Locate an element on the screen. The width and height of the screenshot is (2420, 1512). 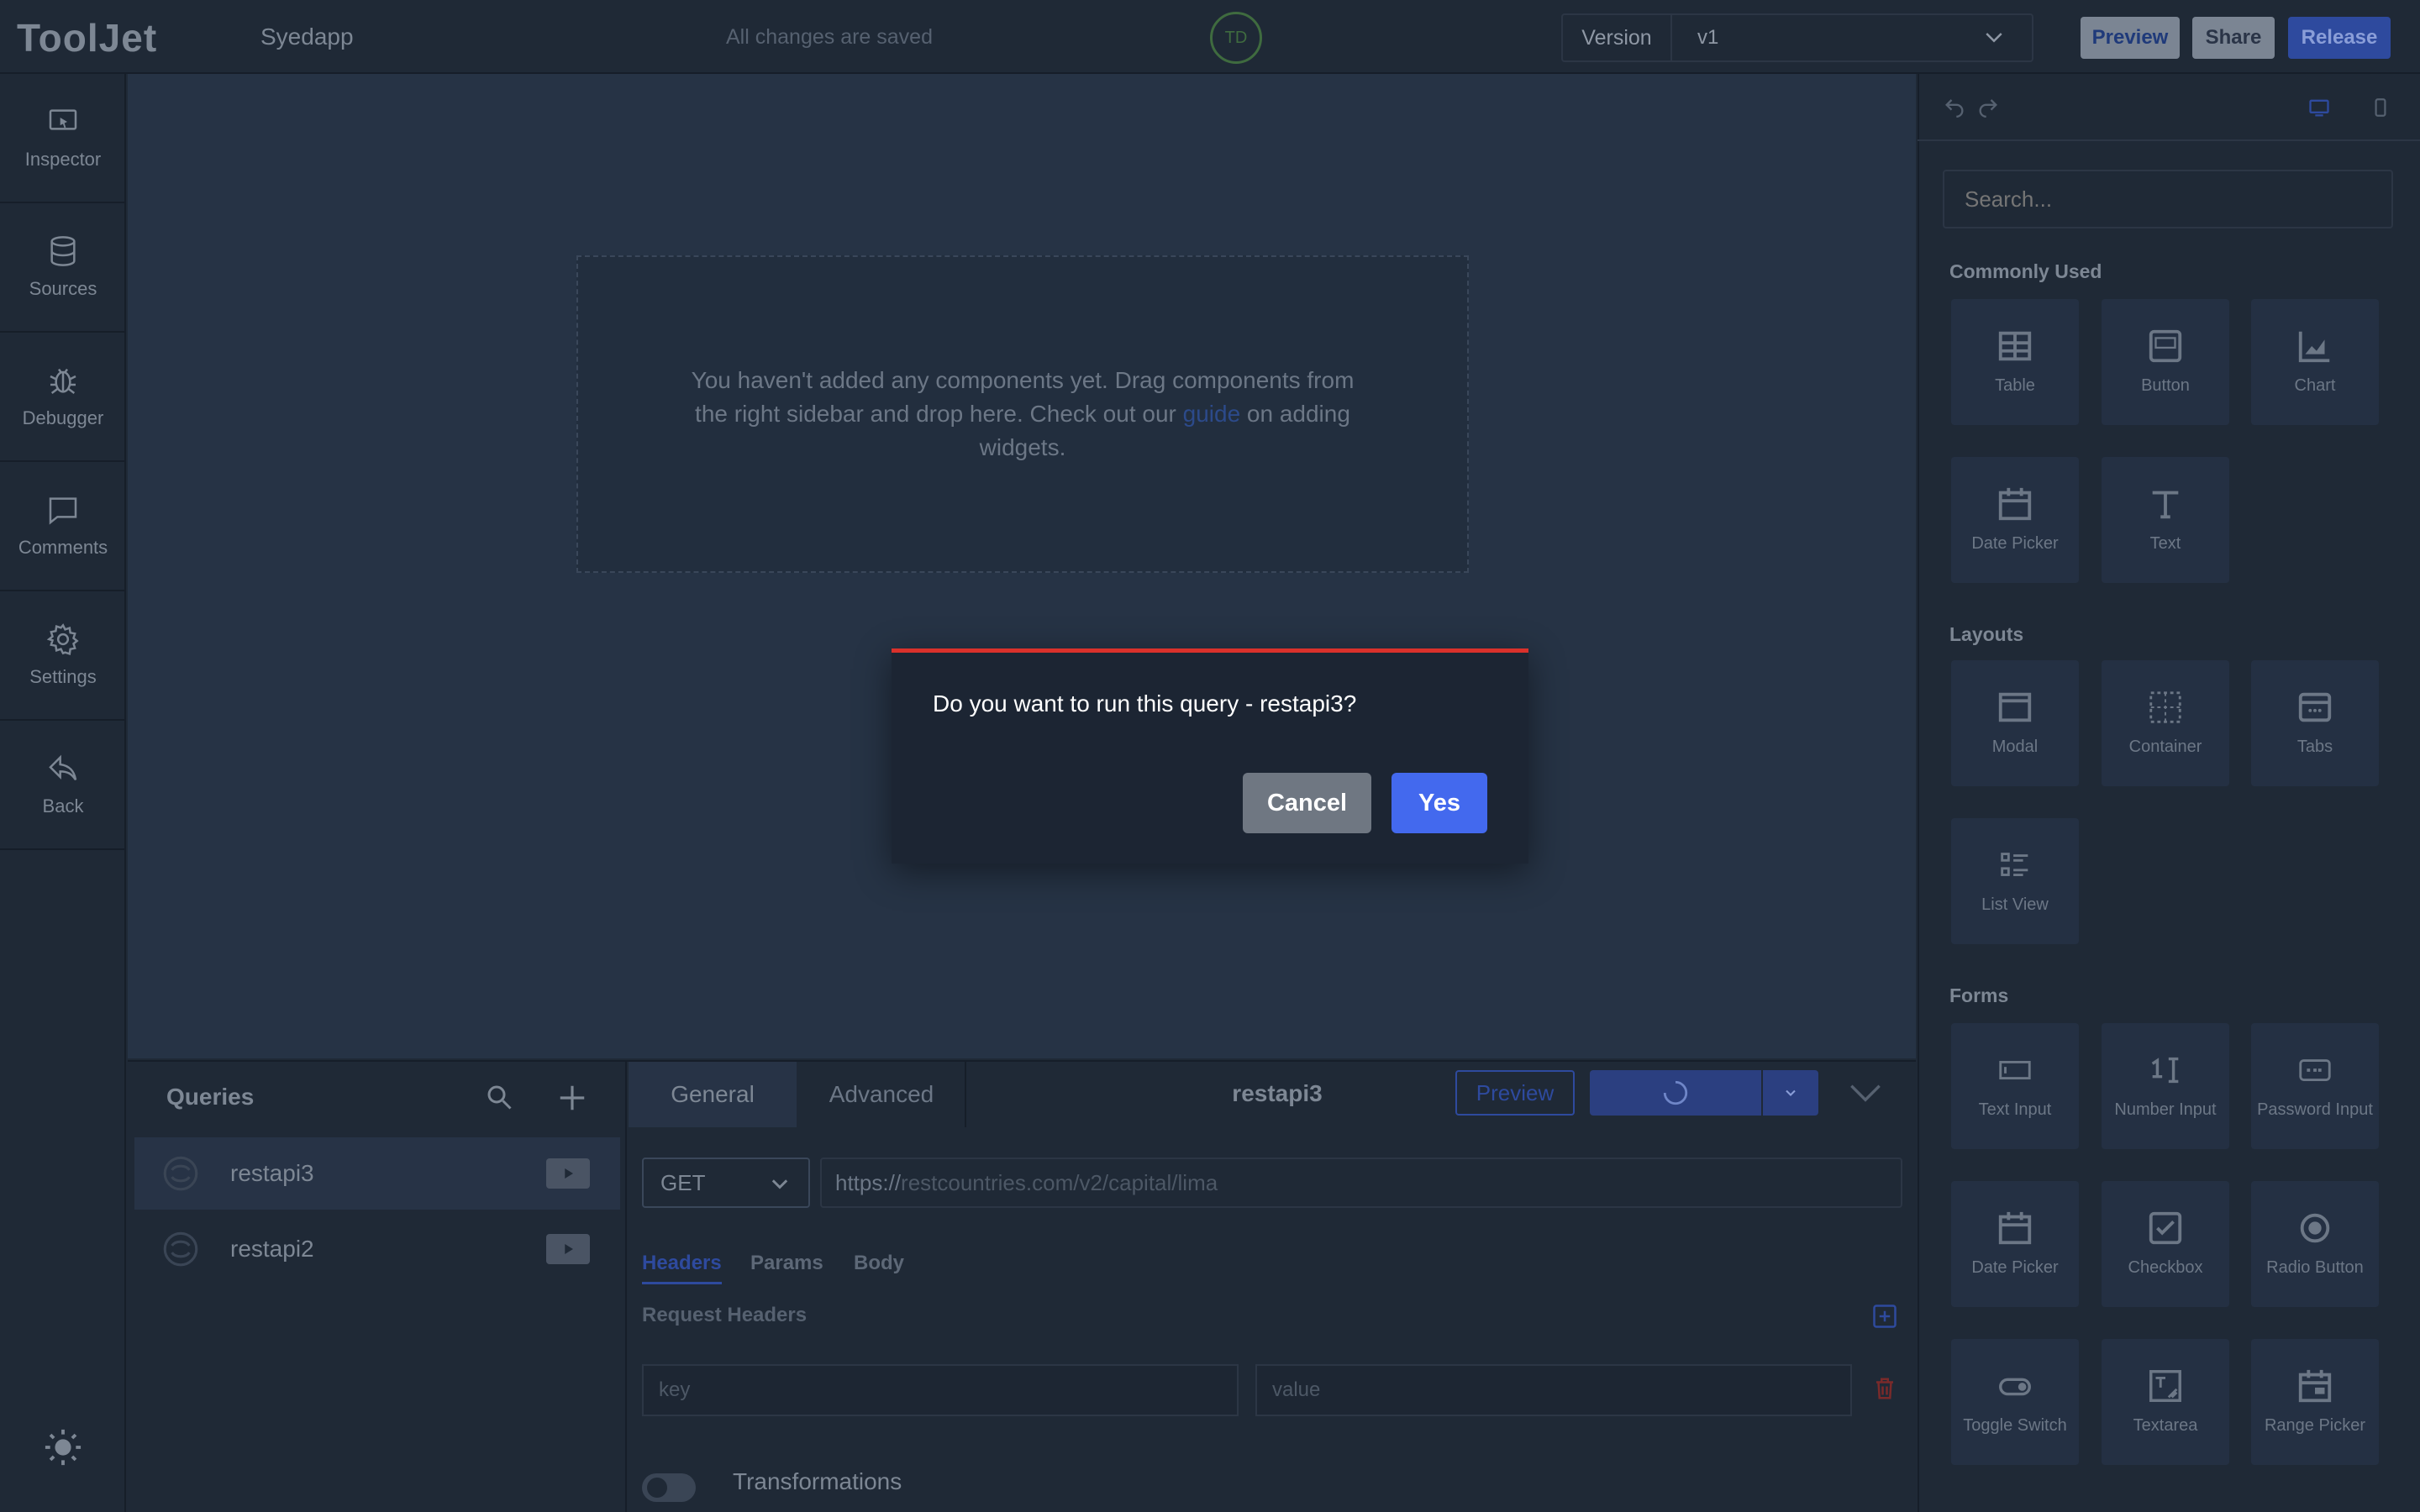
widget-card-password-input: Password Input is located at coordinates (2315, 1086).